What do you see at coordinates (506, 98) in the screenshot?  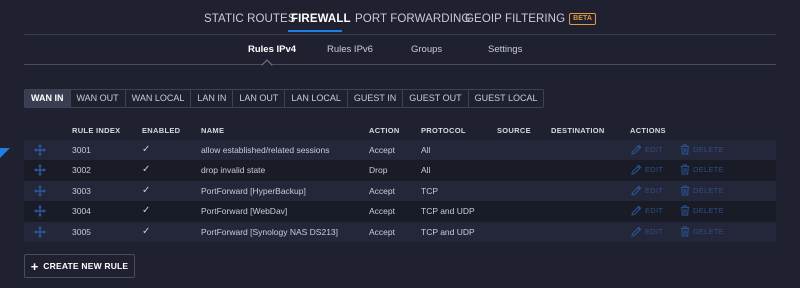 I see `chain-guest-local: GUEST LOCAL` at bounding box center [506, 98].